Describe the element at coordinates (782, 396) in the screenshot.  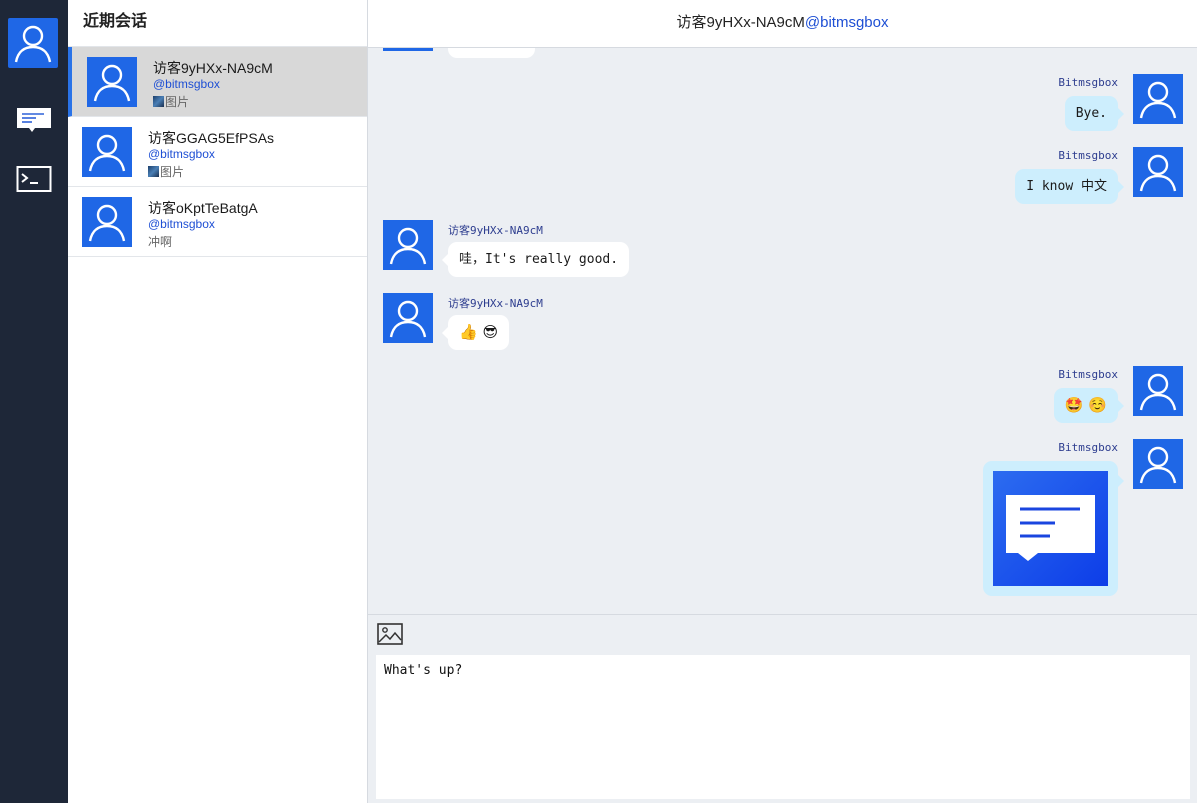
I see `message-row: Bitmsgbox 🤩 ☺️` at that location.